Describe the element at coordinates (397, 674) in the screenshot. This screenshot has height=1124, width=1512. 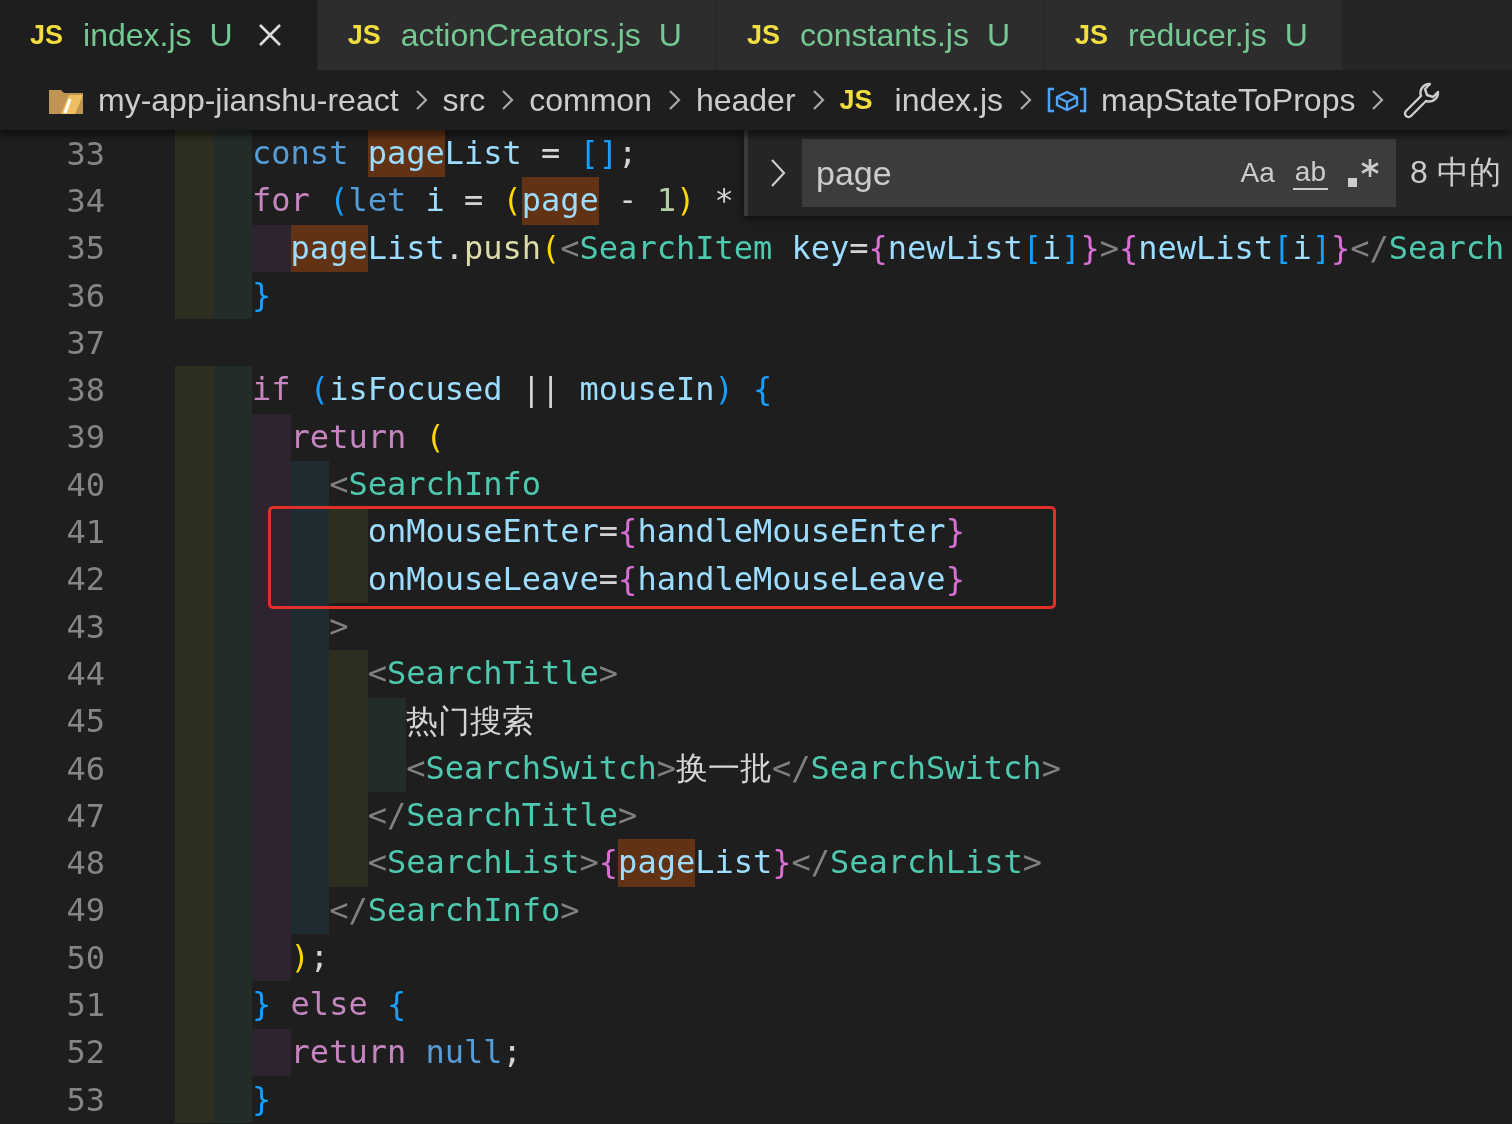
I see `code-line: <SearchTitle>` at that location.